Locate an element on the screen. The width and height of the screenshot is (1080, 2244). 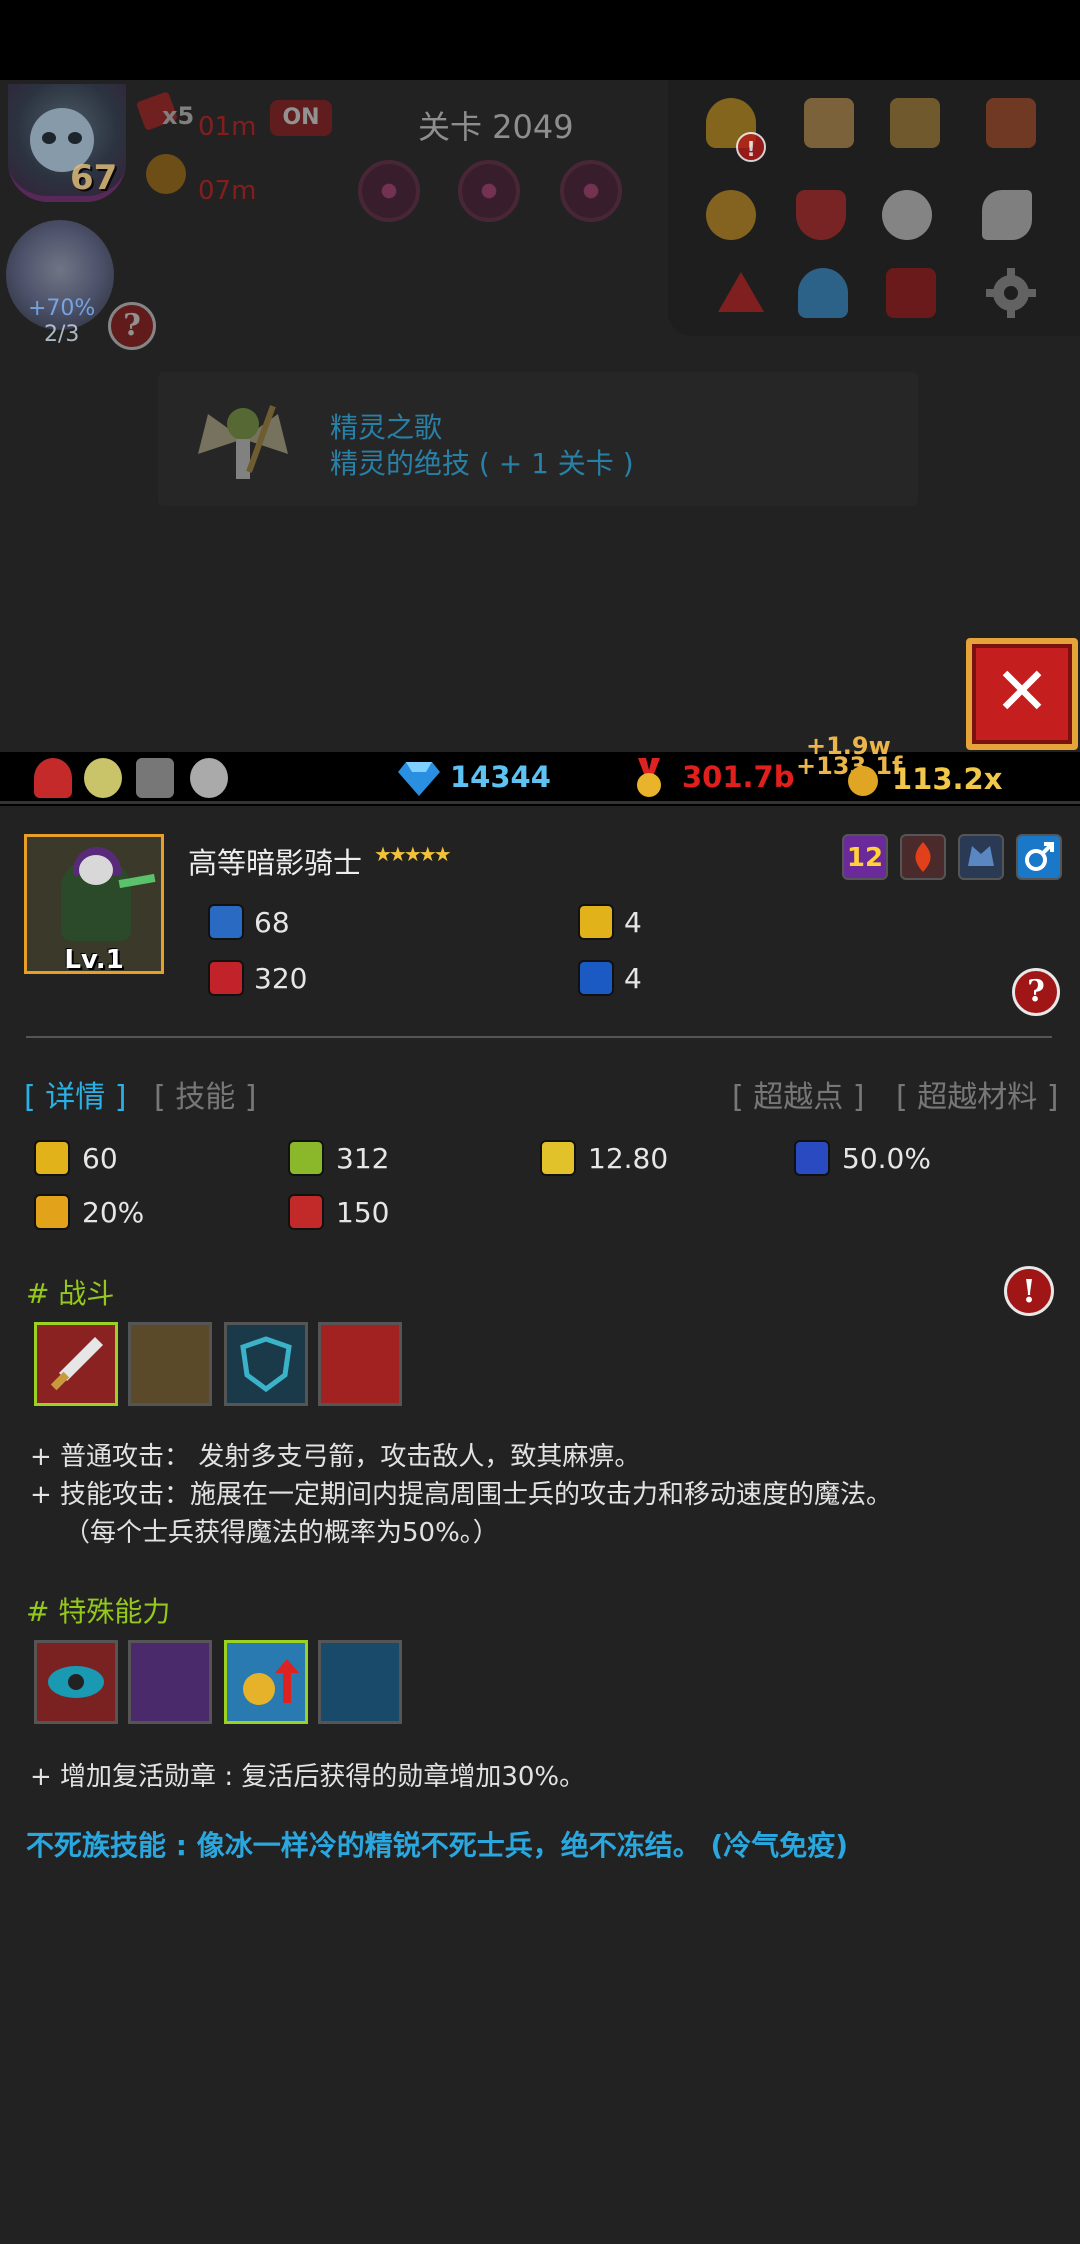
eye-right is located at coordinates (75, 138).